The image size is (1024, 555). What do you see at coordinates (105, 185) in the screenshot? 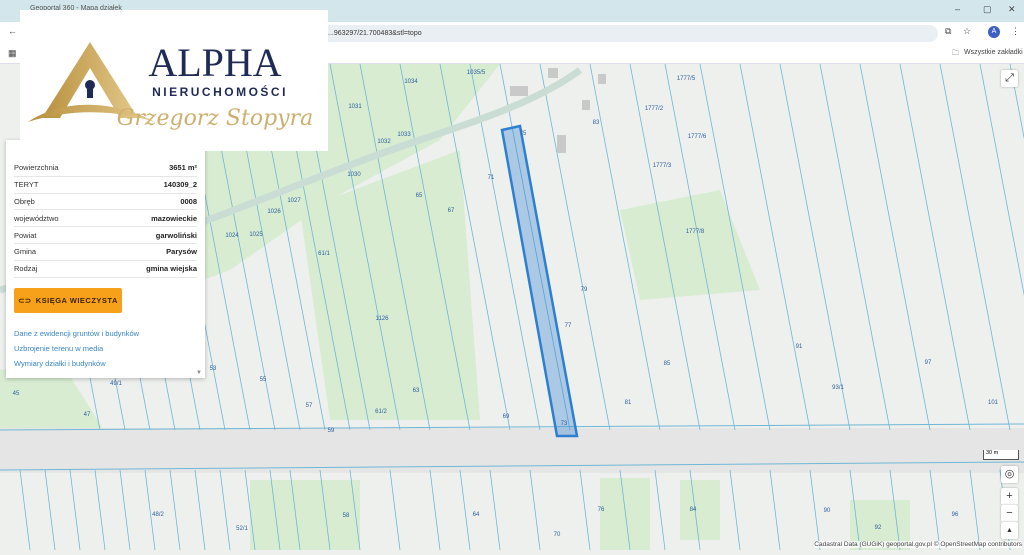
I see `info-row: TERYT 140309_2` at bounding box center [105, 185].